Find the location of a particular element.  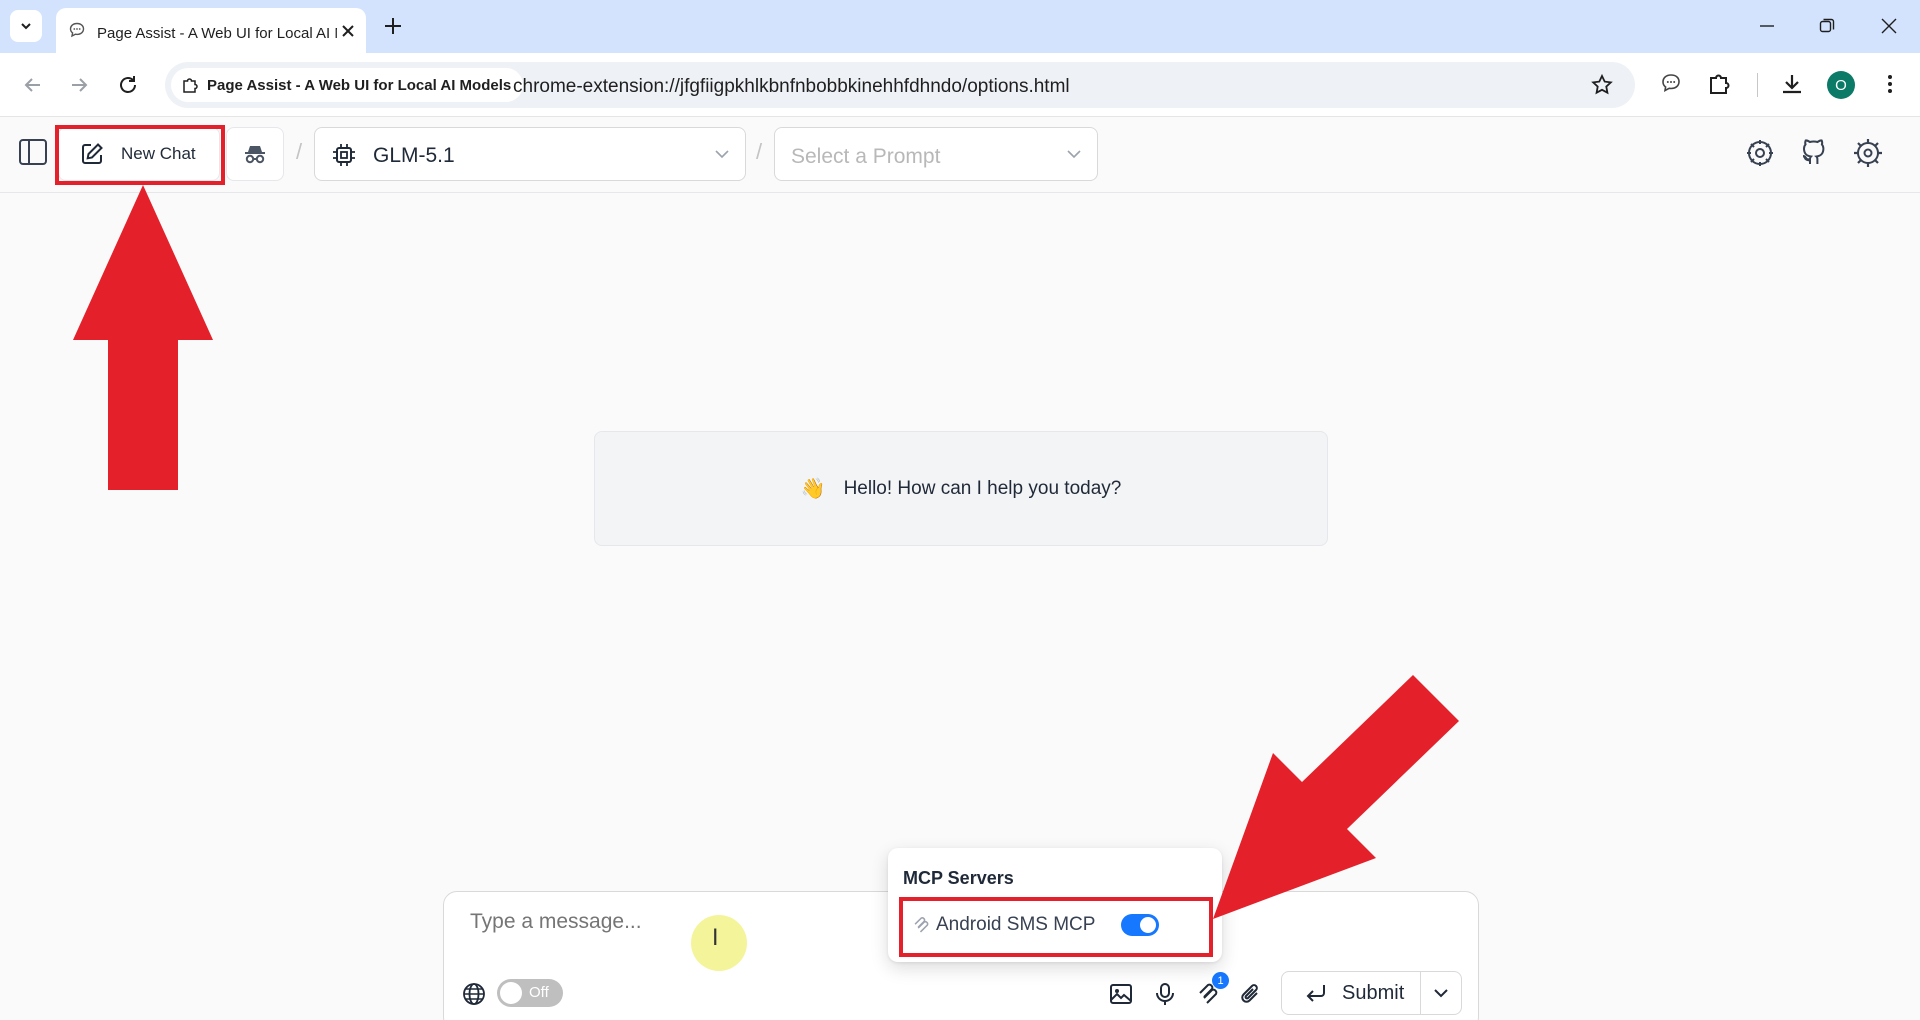

model-select: GLM-5.1 is located at coordinates (530, 154).